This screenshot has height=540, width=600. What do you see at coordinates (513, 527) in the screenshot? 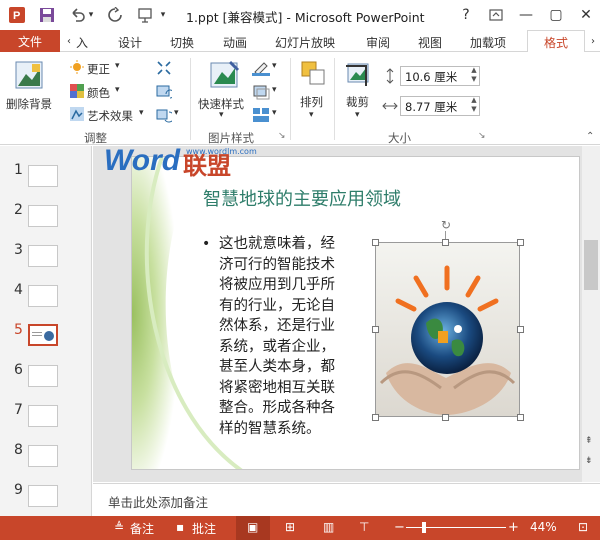
I see `zoom-in-icon: +` at bounding box center [513, 527].